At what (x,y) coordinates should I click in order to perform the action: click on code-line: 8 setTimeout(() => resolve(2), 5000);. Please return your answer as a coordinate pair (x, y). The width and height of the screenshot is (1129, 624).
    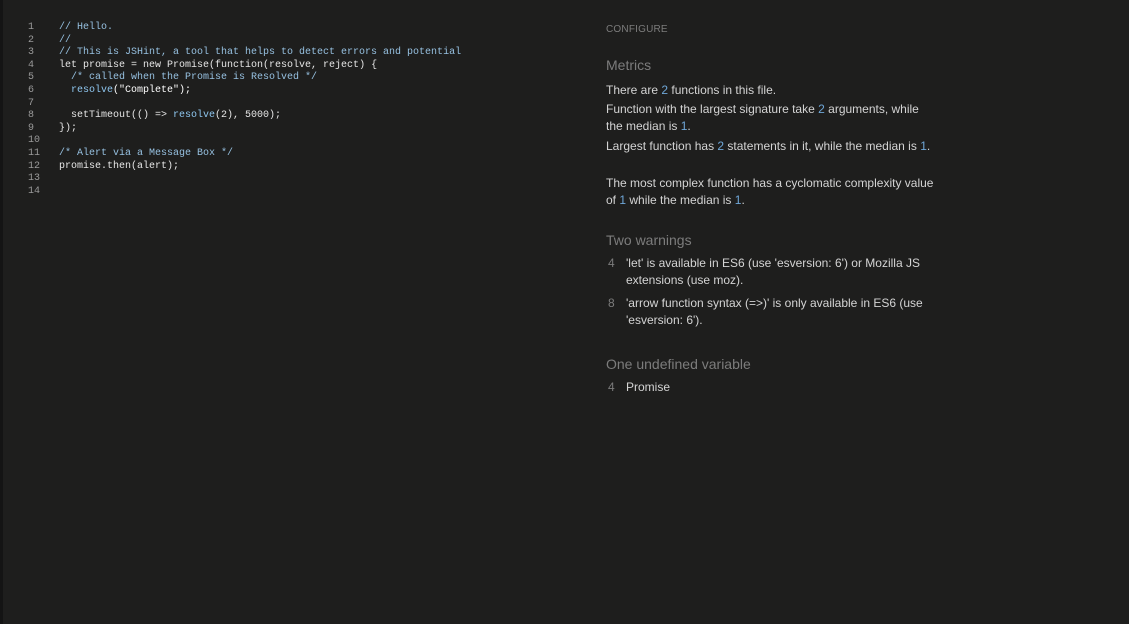
    Looking at the image, I should click on (300, 116).